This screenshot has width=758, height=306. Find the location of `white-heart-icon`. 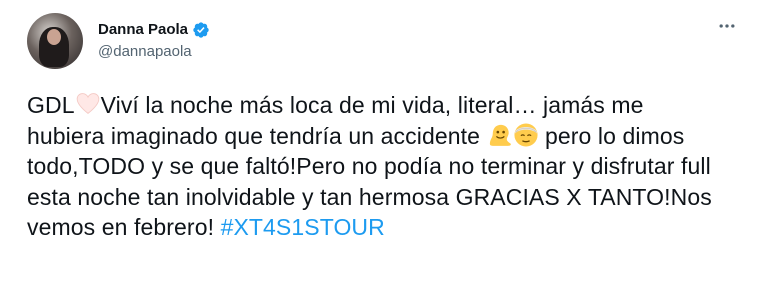

white-heart-icon is located at coordinates (87, 103).